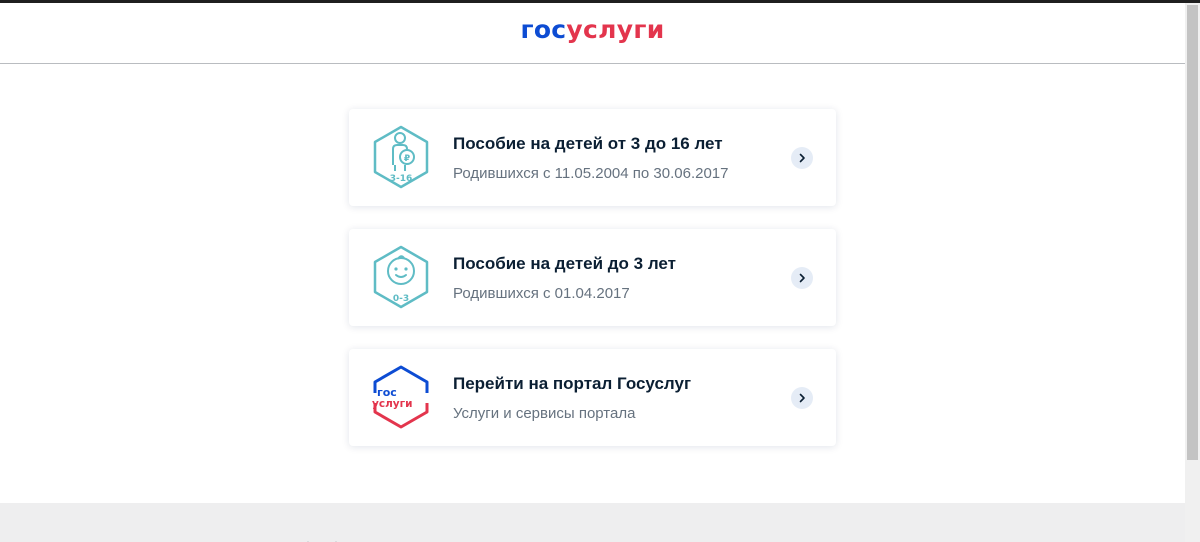  I want to click on vertical-scrollbar, so click(1192, 272).